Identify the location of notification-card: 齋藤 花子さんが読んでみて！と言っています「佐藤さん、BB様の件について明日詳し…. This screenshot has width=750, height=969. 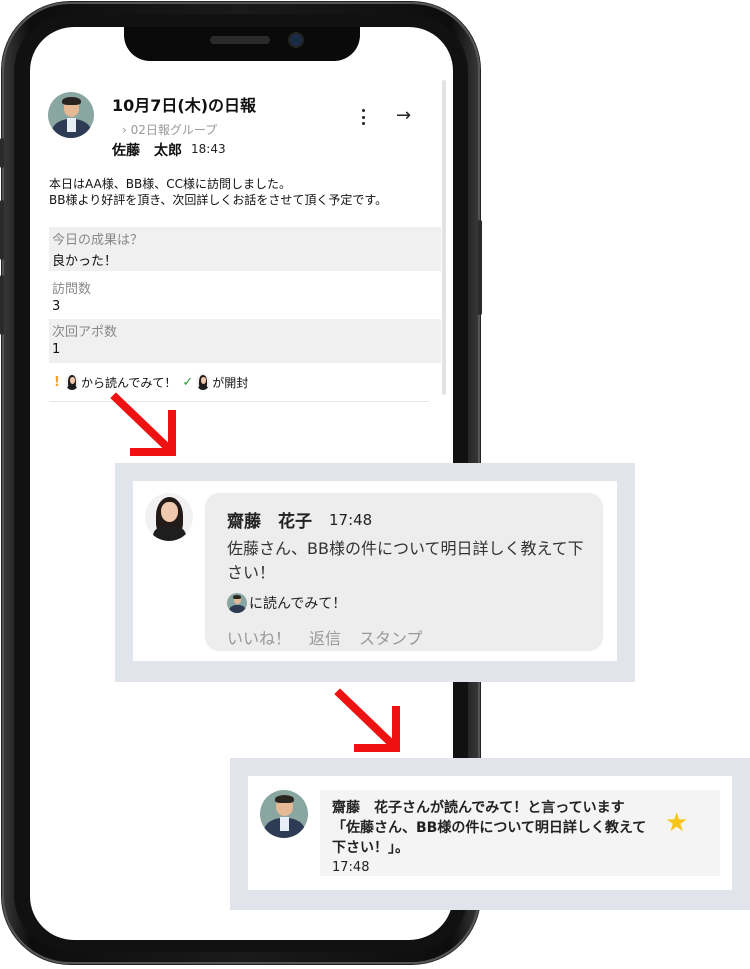
(490, 833).